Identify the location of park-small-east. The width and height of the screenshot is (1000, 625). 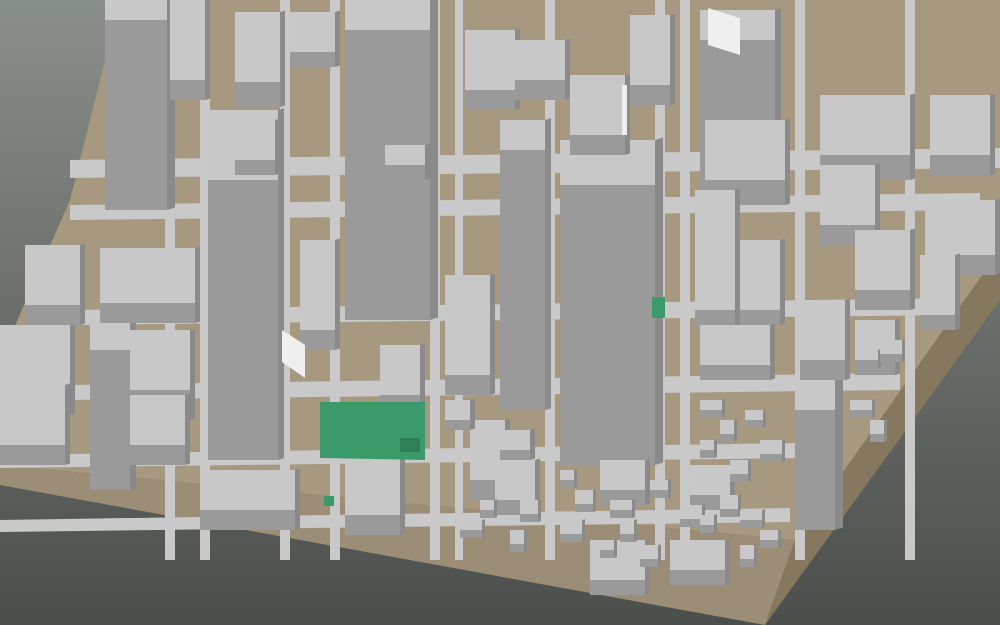
(658, 307).